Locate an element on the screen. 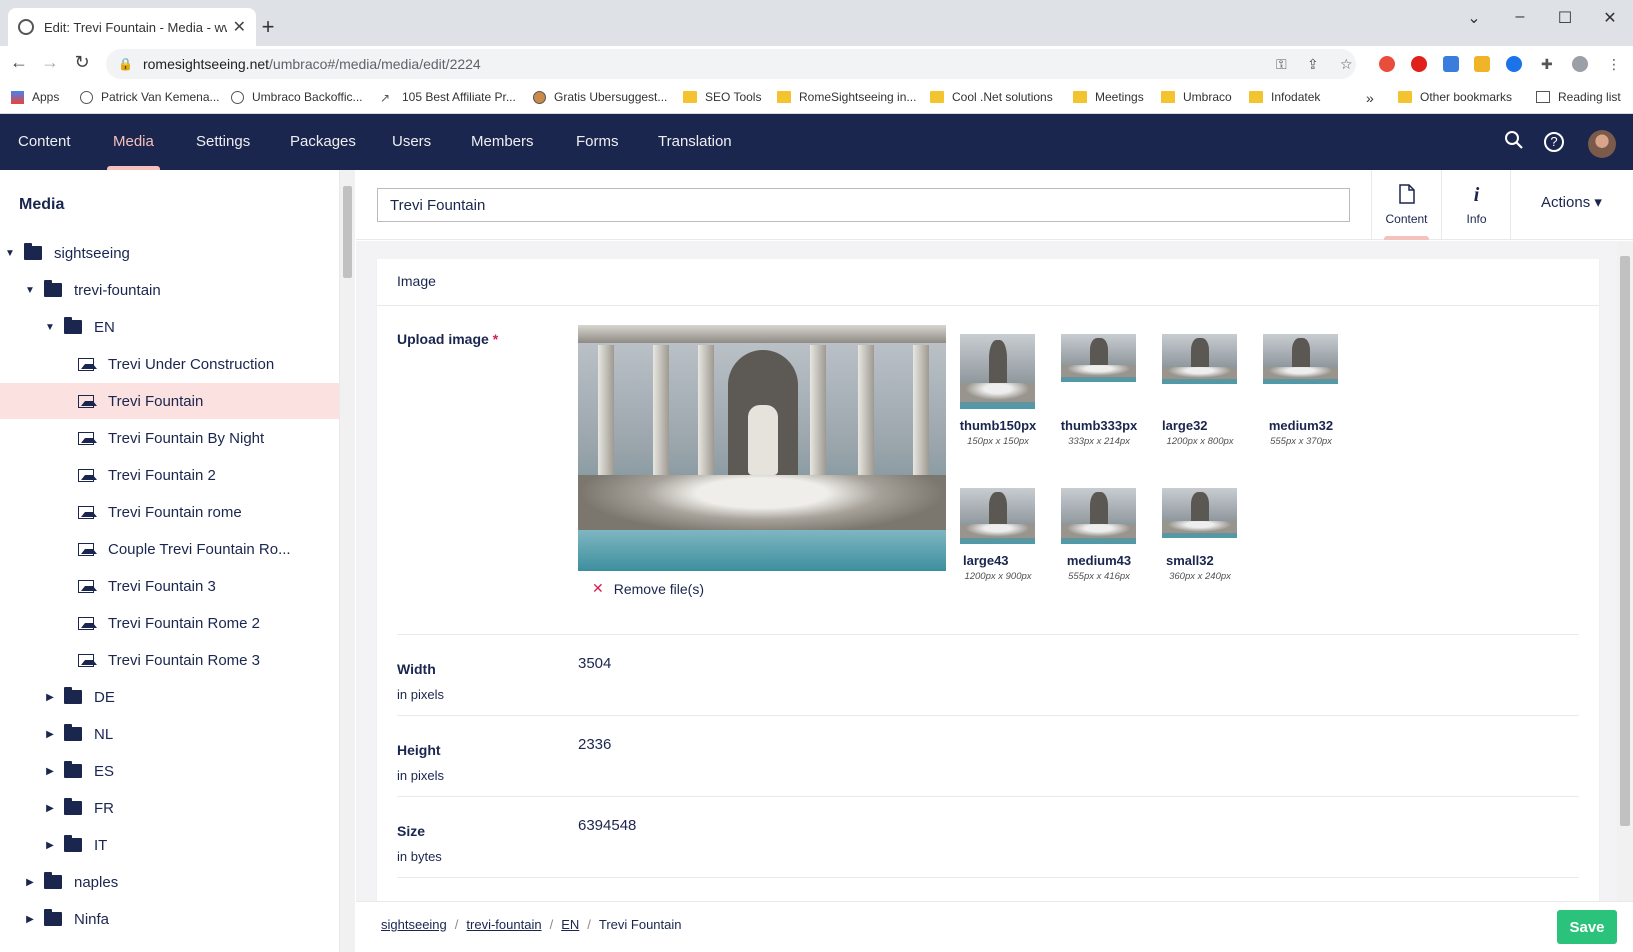 The image size is (1633, 952). bookmark-folder: Umbraco is located at coordinates (1196, 97).